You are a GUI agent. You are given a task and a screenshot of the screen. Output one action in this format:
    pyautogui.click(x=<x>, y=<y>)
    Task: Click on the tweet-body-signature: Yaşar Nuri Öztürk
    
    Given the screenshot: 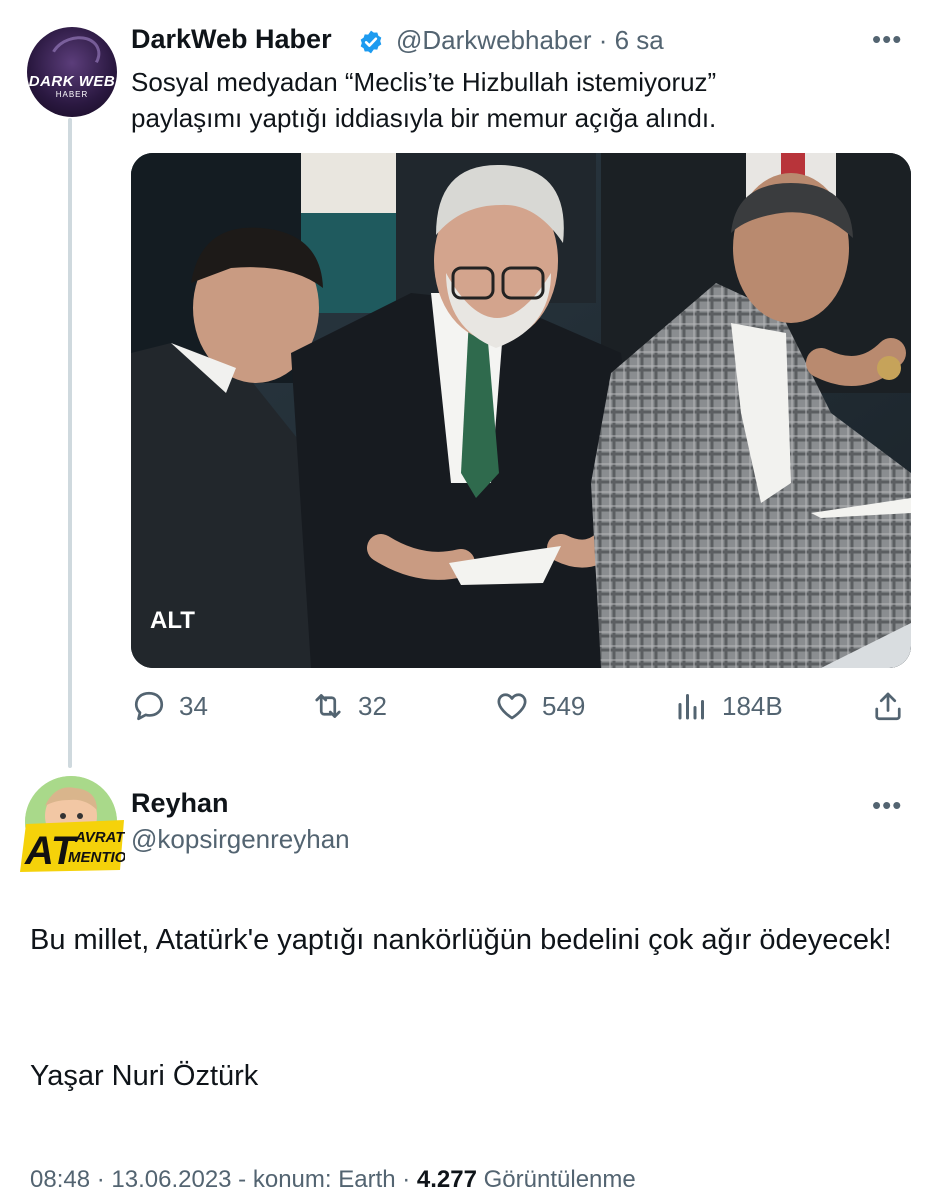 What is the action you would take?
    pyautogui.click(x=144, y=1076)
    